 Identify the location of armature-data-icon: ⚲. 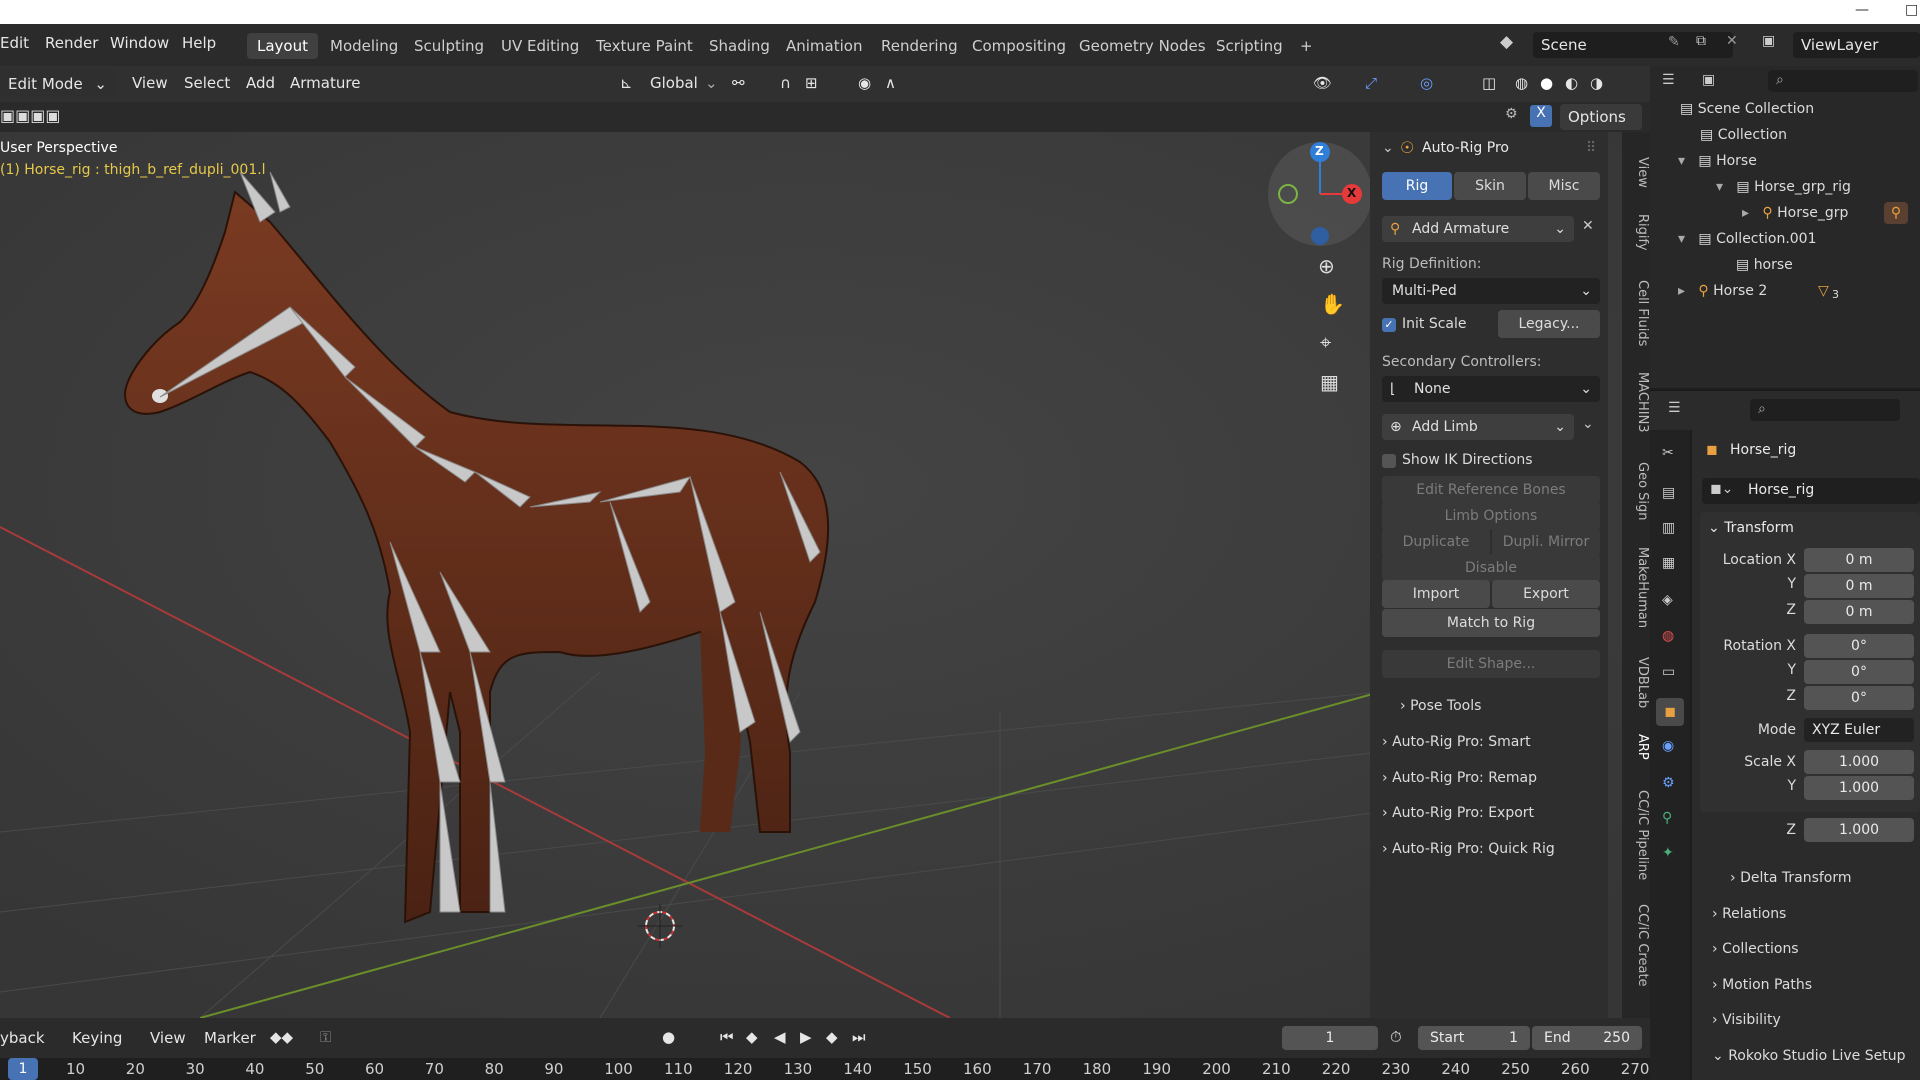
(1896, 213).